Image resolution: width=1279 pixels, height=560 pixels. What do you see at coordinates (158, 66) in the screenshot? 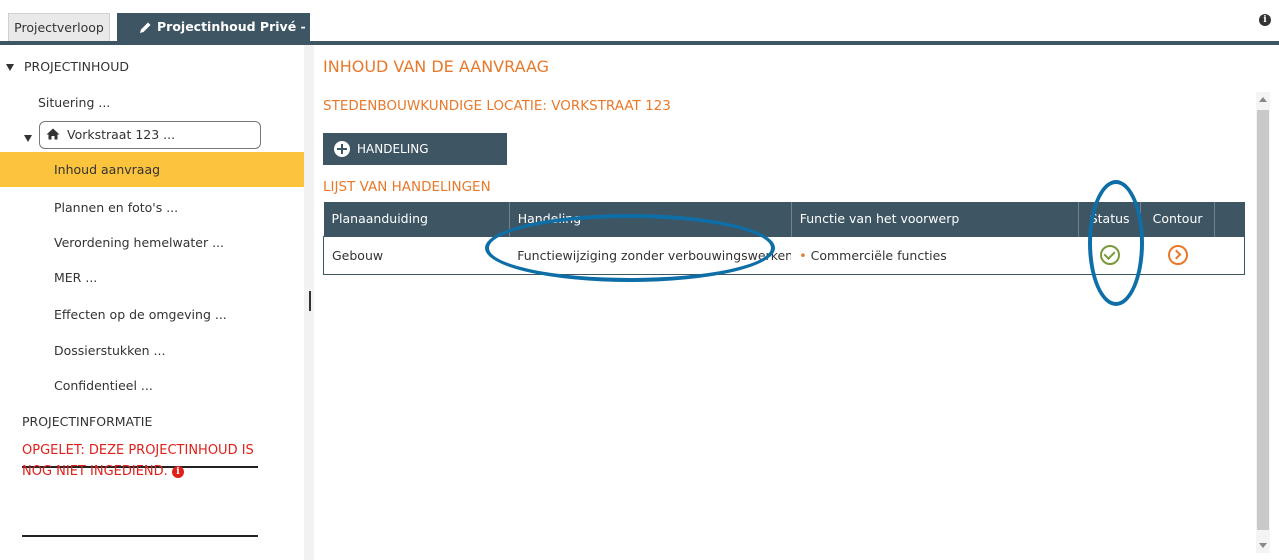
I see `sidebar-section-projectinhoud: PROJECTINHOUD` at bounding box center [158, 66].